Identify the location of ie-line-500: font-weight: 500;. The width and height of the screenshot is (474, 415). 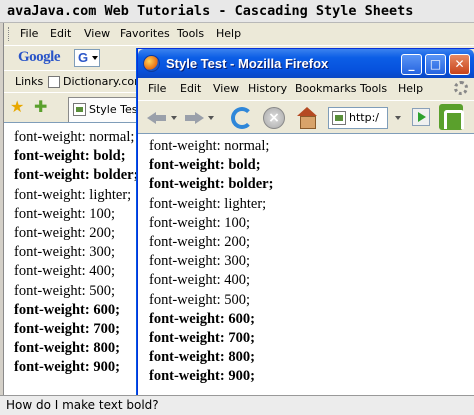
(65, 290).